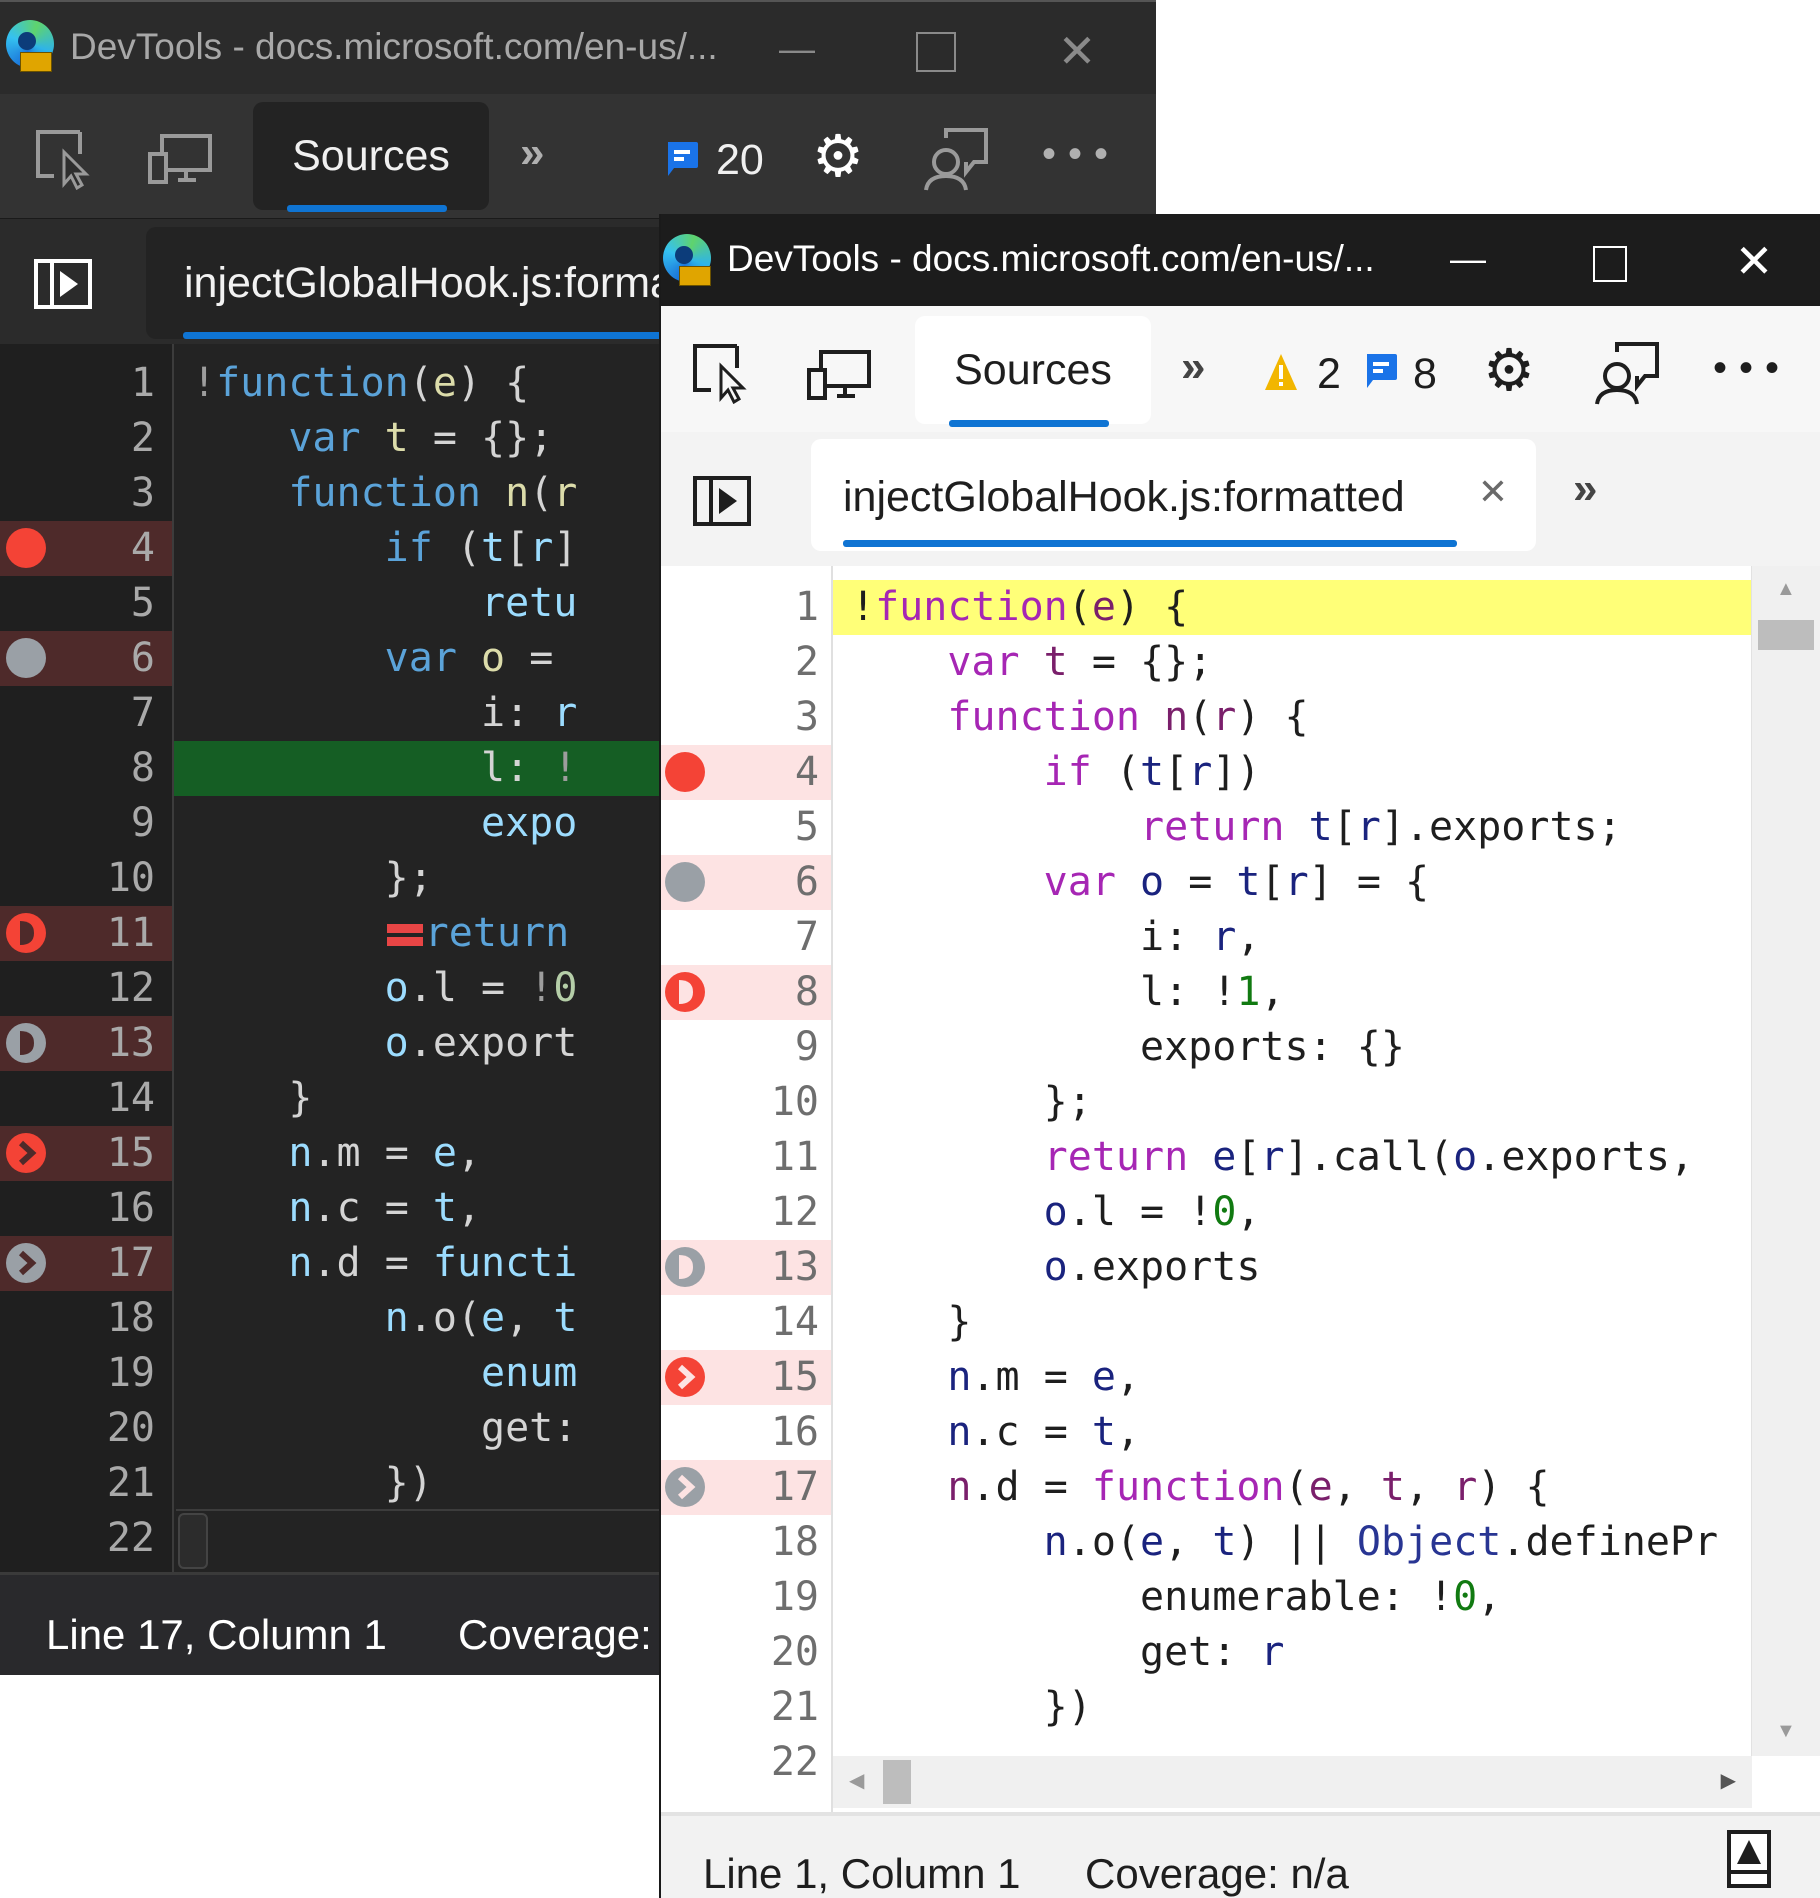  Describe the element at coordinates (1493, 491) in the screenshot. I see `close-file-tab-button: ✕` at that location.